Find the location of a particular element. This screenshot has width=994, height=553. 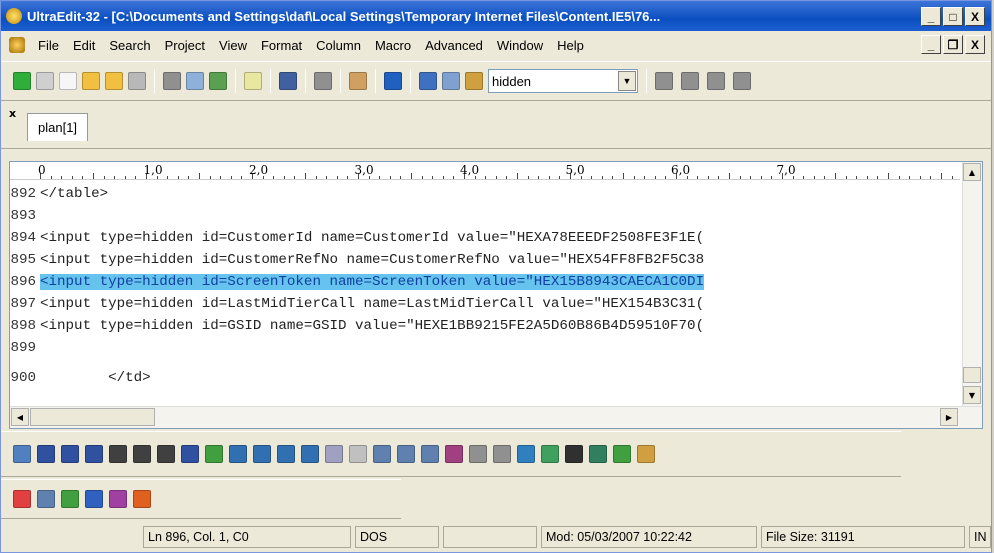

column-mode-icon is located at coordinates (358, 81).